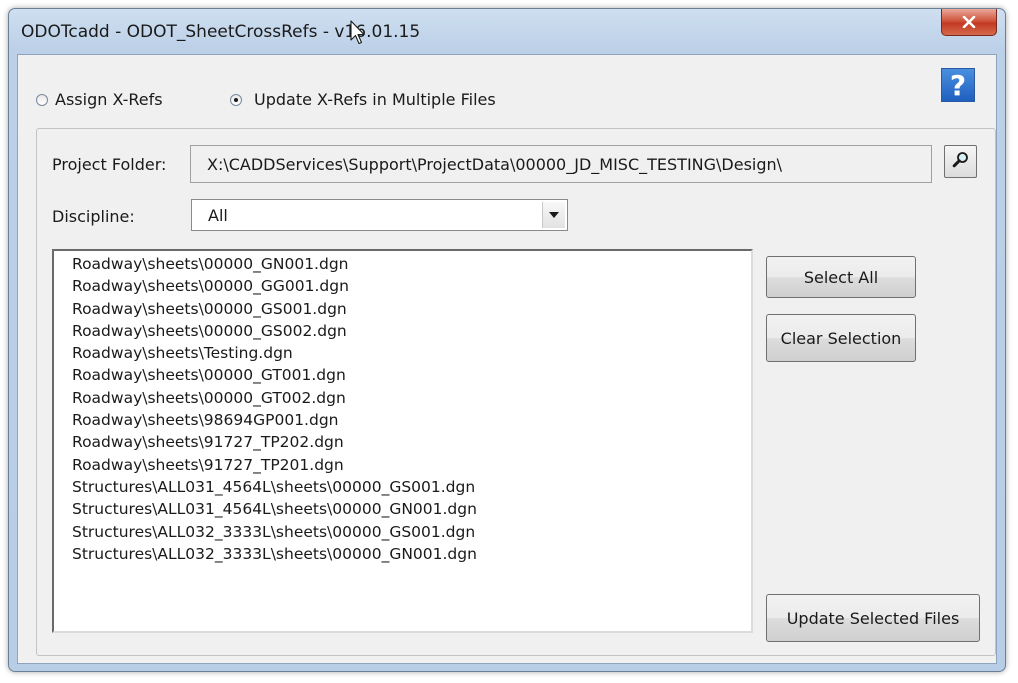  What do you see at coordinates (375, 99) in the screenshot?
I see `radio-update-xrefs-label: Update X-Refs in Multiple Files` at bounding box center [375, 99].